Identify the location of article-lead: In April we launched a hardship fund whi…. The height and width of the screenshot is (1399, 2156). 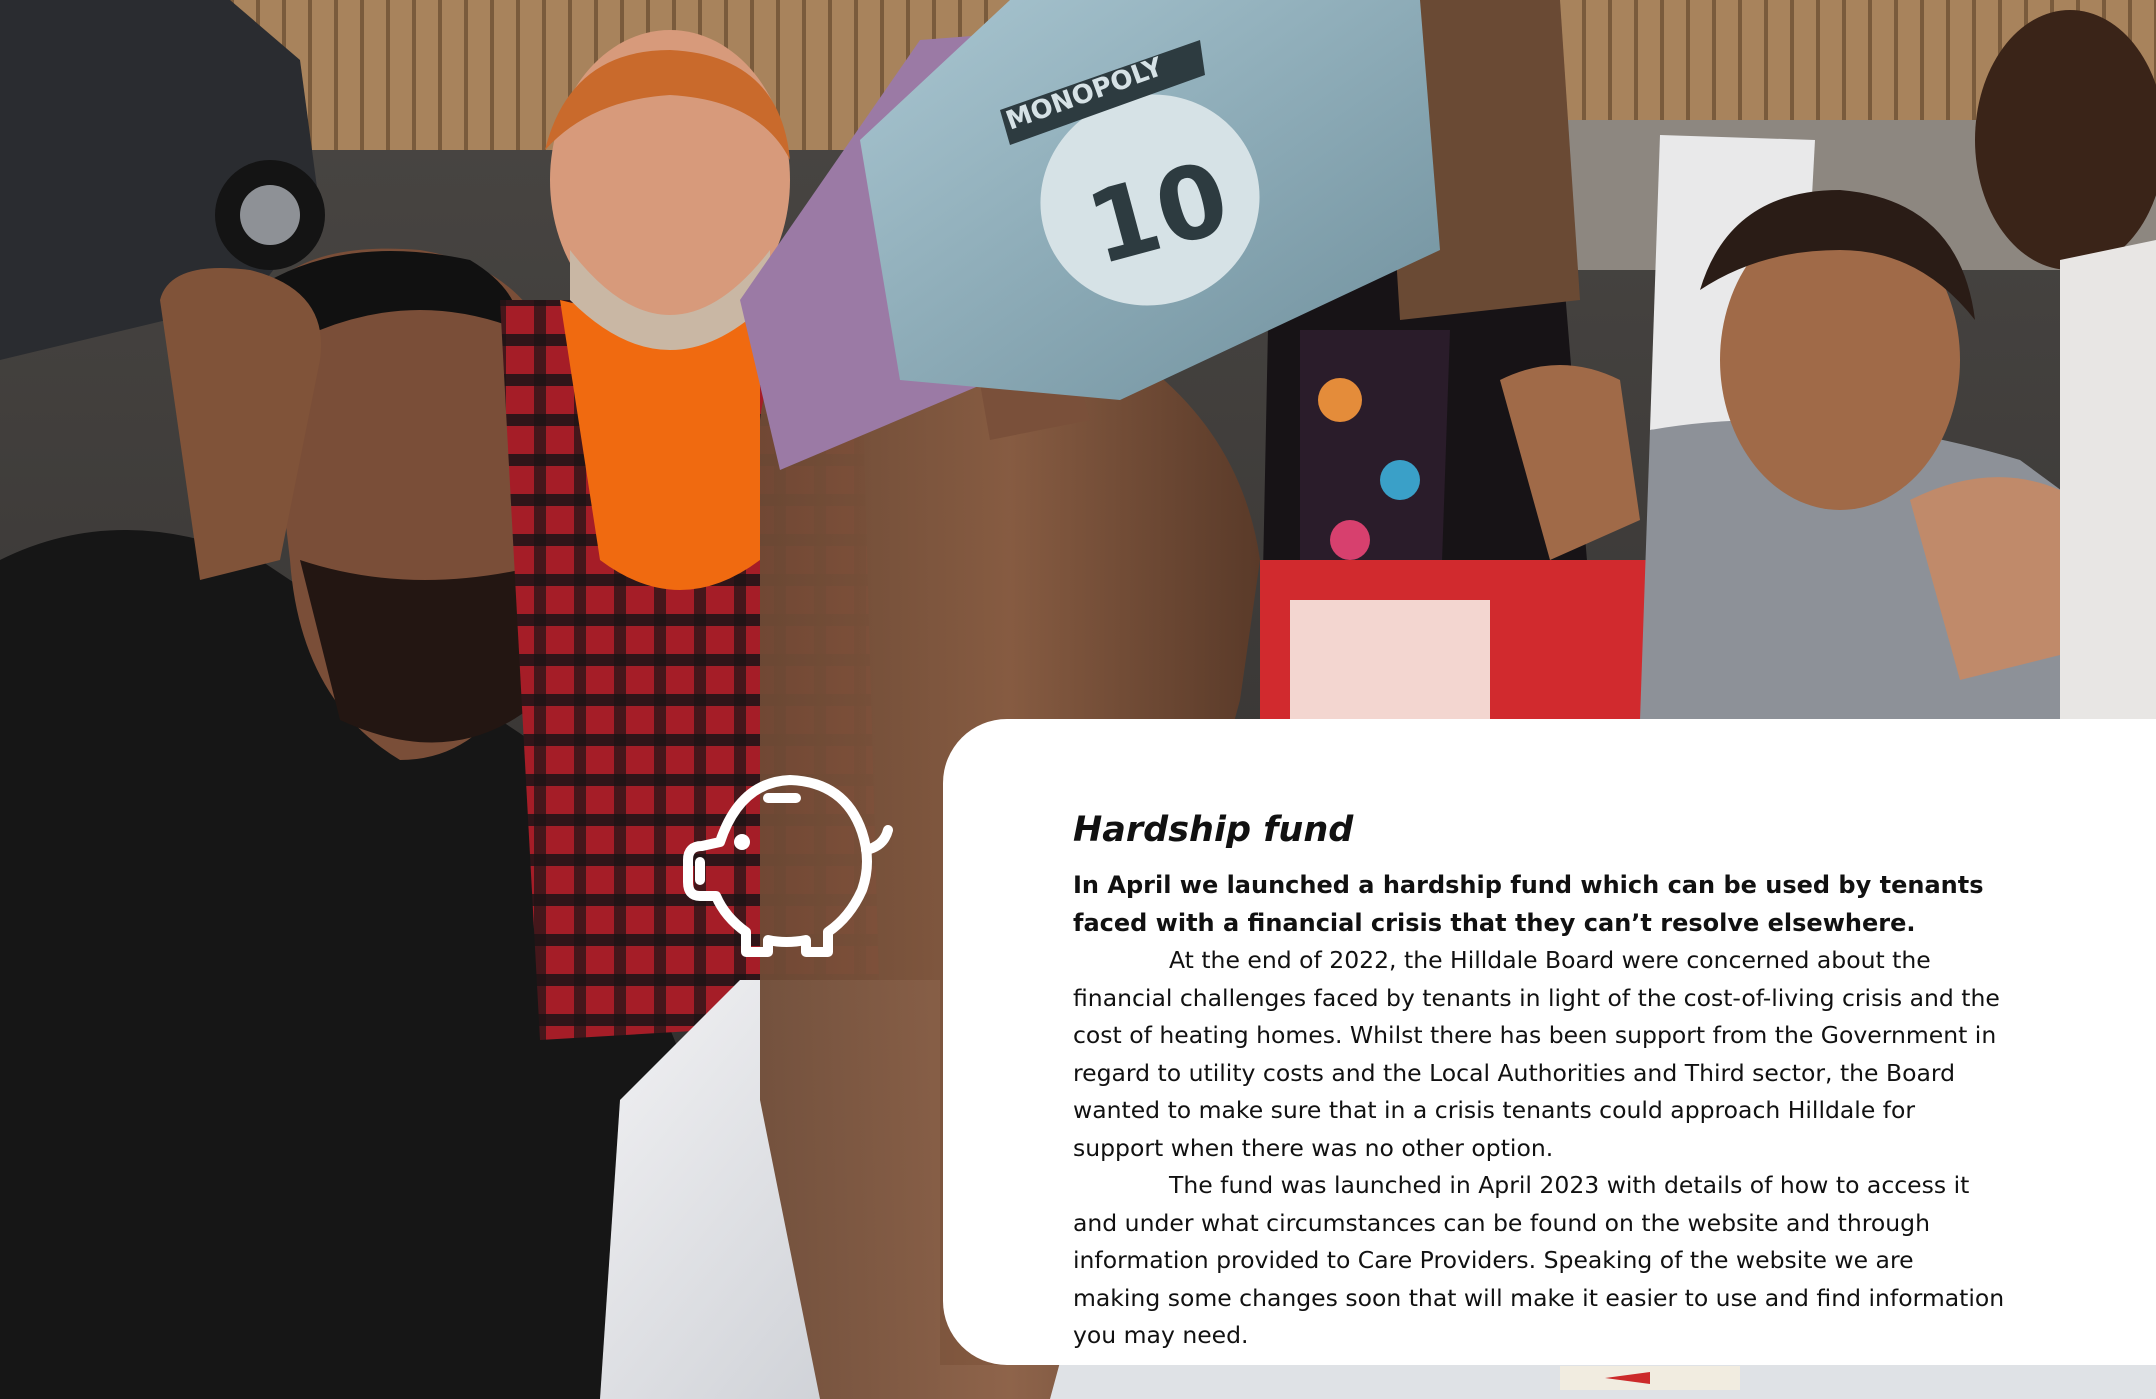
(1528, 904).